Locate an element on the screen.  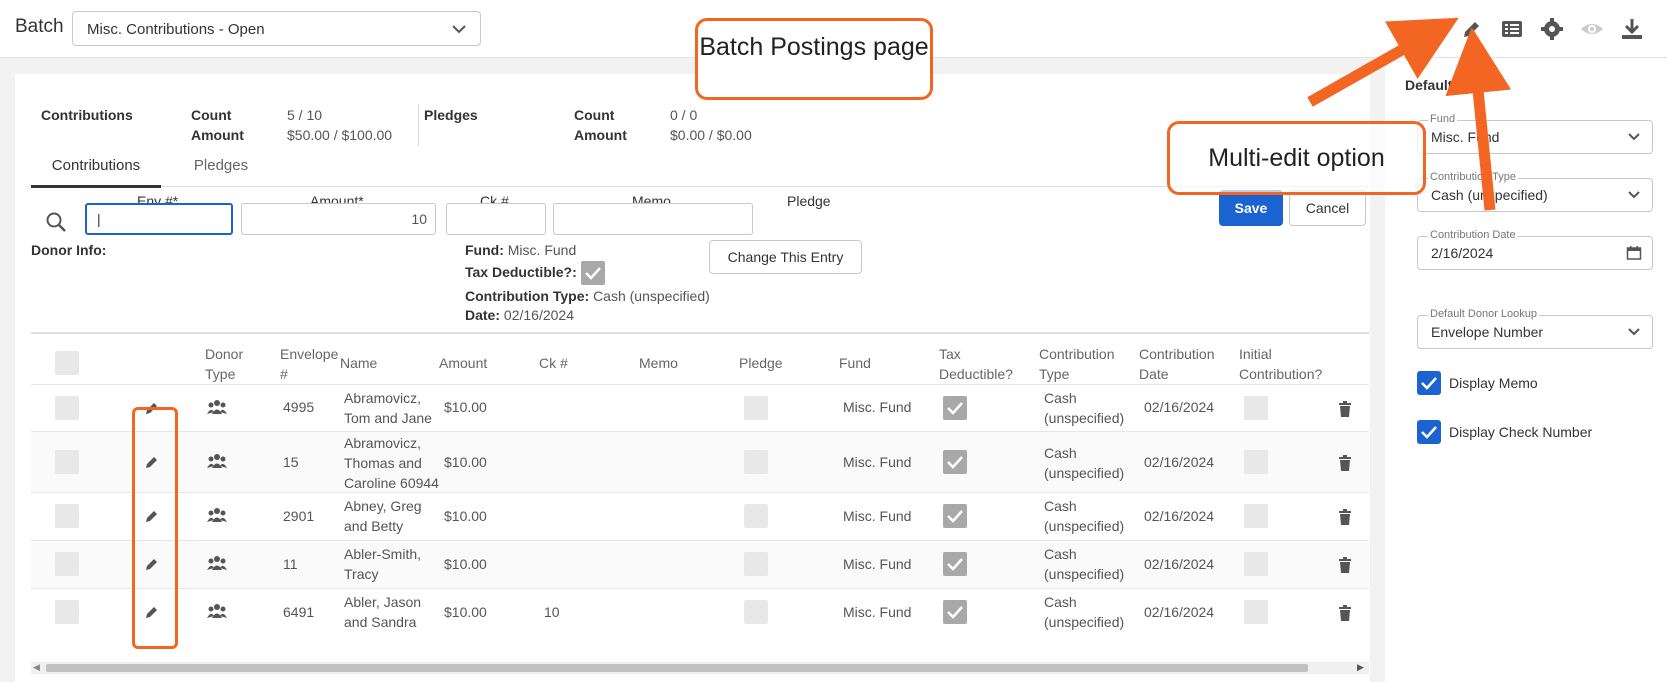
arrow-to-pencil-left is located at coordinates (1383, 62).